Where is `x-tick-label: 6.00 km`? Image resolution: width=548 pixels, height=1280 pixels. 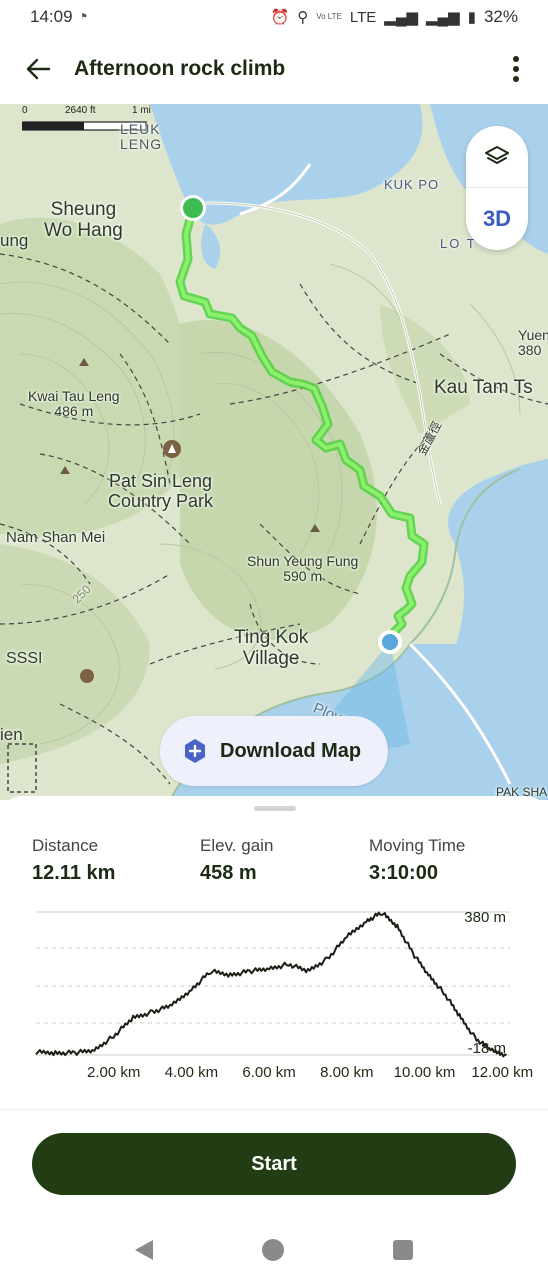
x-tick-label: 6.00 km is located at coordinates (268, 1072).